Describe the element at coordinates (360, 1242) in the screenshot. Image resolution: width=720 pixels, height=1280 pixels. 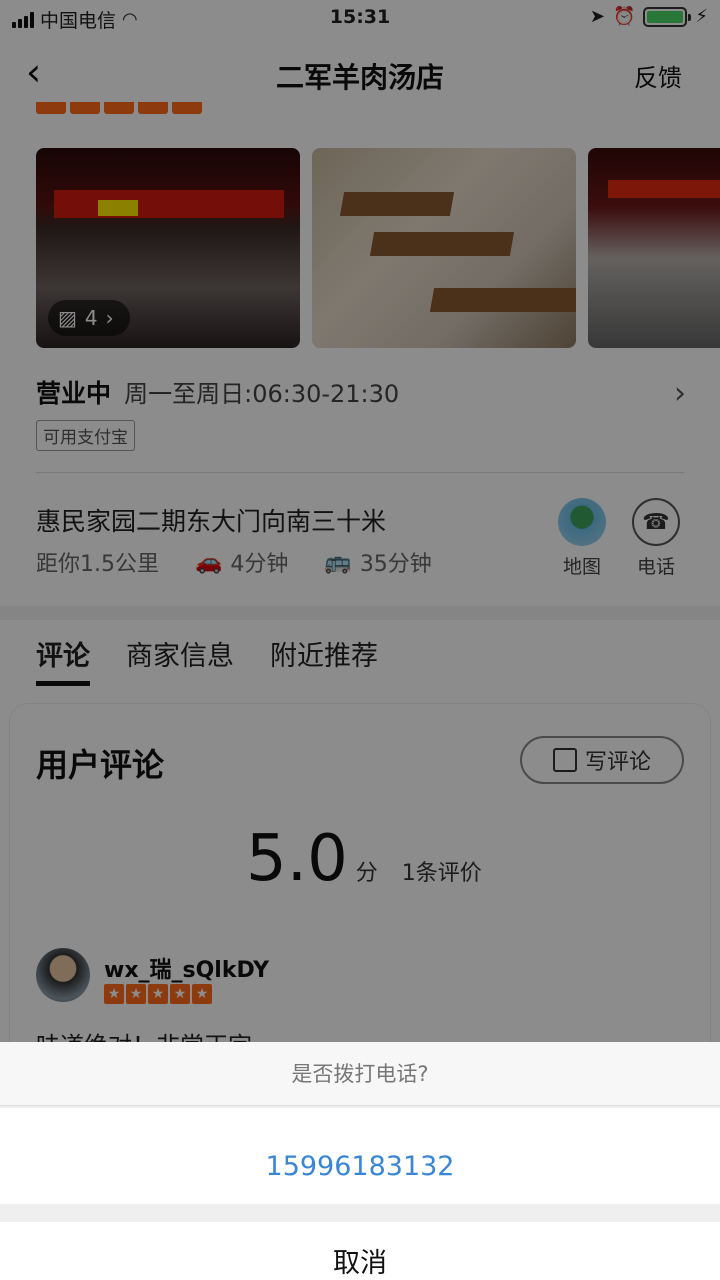
I see `cancel-button: 取消` at that location.